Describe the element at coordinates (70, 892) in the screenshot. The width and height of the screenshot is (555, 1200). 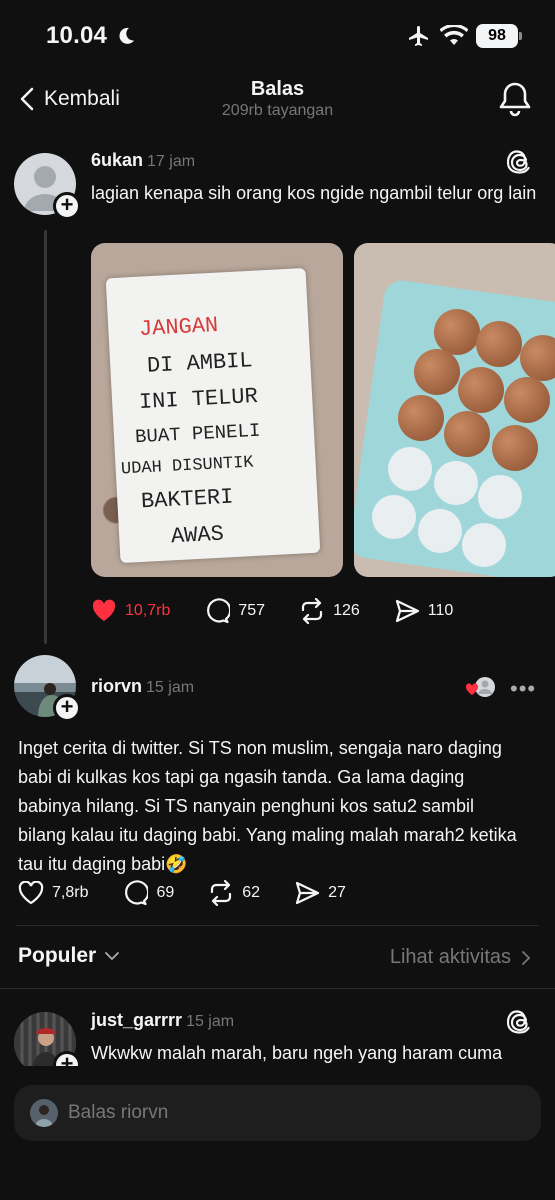
I see `like-count: 7,8rb` at that location.